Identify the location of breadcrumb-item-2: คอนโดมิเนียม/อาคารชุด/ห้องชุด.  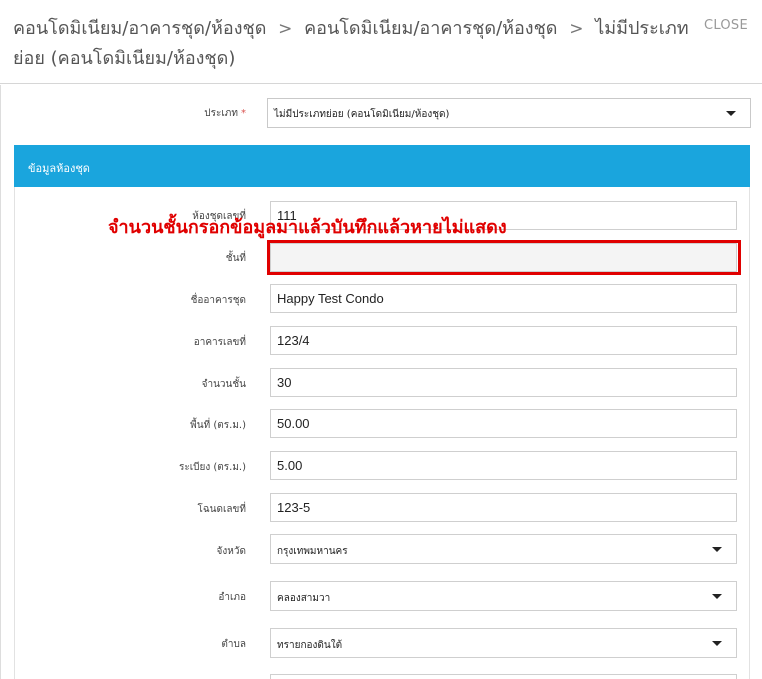
(430, 28).